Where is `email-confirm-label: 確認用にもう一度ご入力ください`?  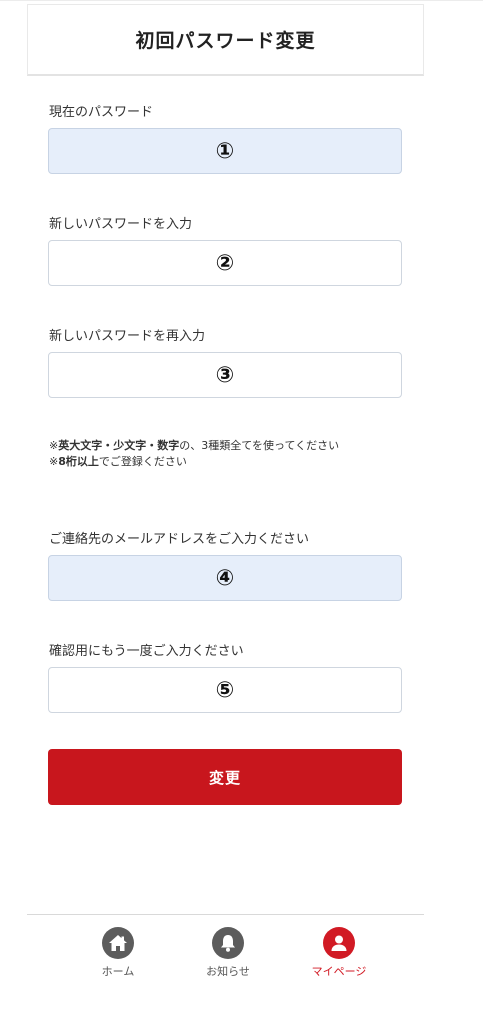
email-confirm-label: 確認用にもう一度ご入力ください is located at coordinates (146, 651).